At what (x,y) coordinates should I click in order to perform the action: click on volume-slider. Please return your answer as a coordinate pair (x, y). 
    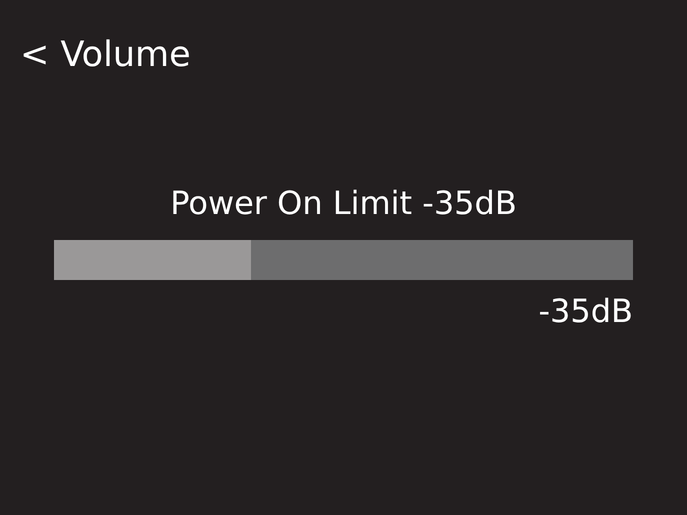
    Looking at the image, I should click on (343, 260).